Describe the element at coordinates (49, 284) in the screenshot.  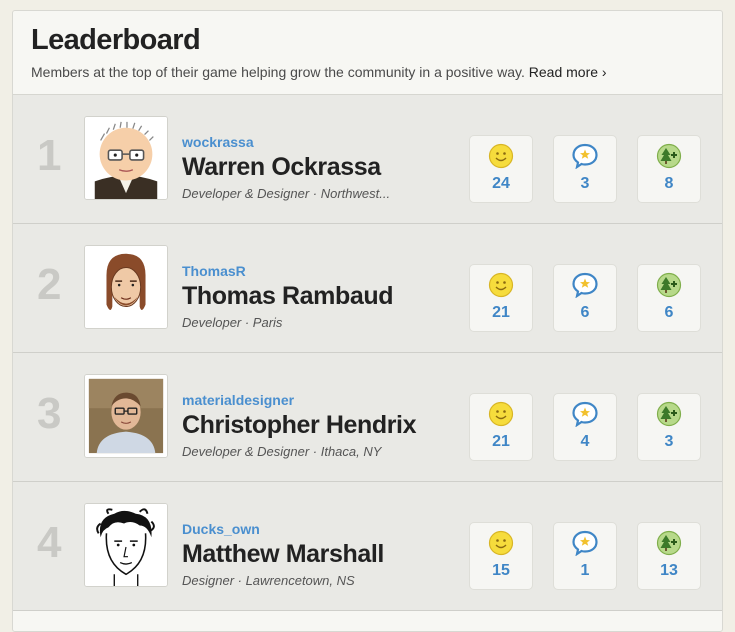
I see `rank-number: 2` at that location.